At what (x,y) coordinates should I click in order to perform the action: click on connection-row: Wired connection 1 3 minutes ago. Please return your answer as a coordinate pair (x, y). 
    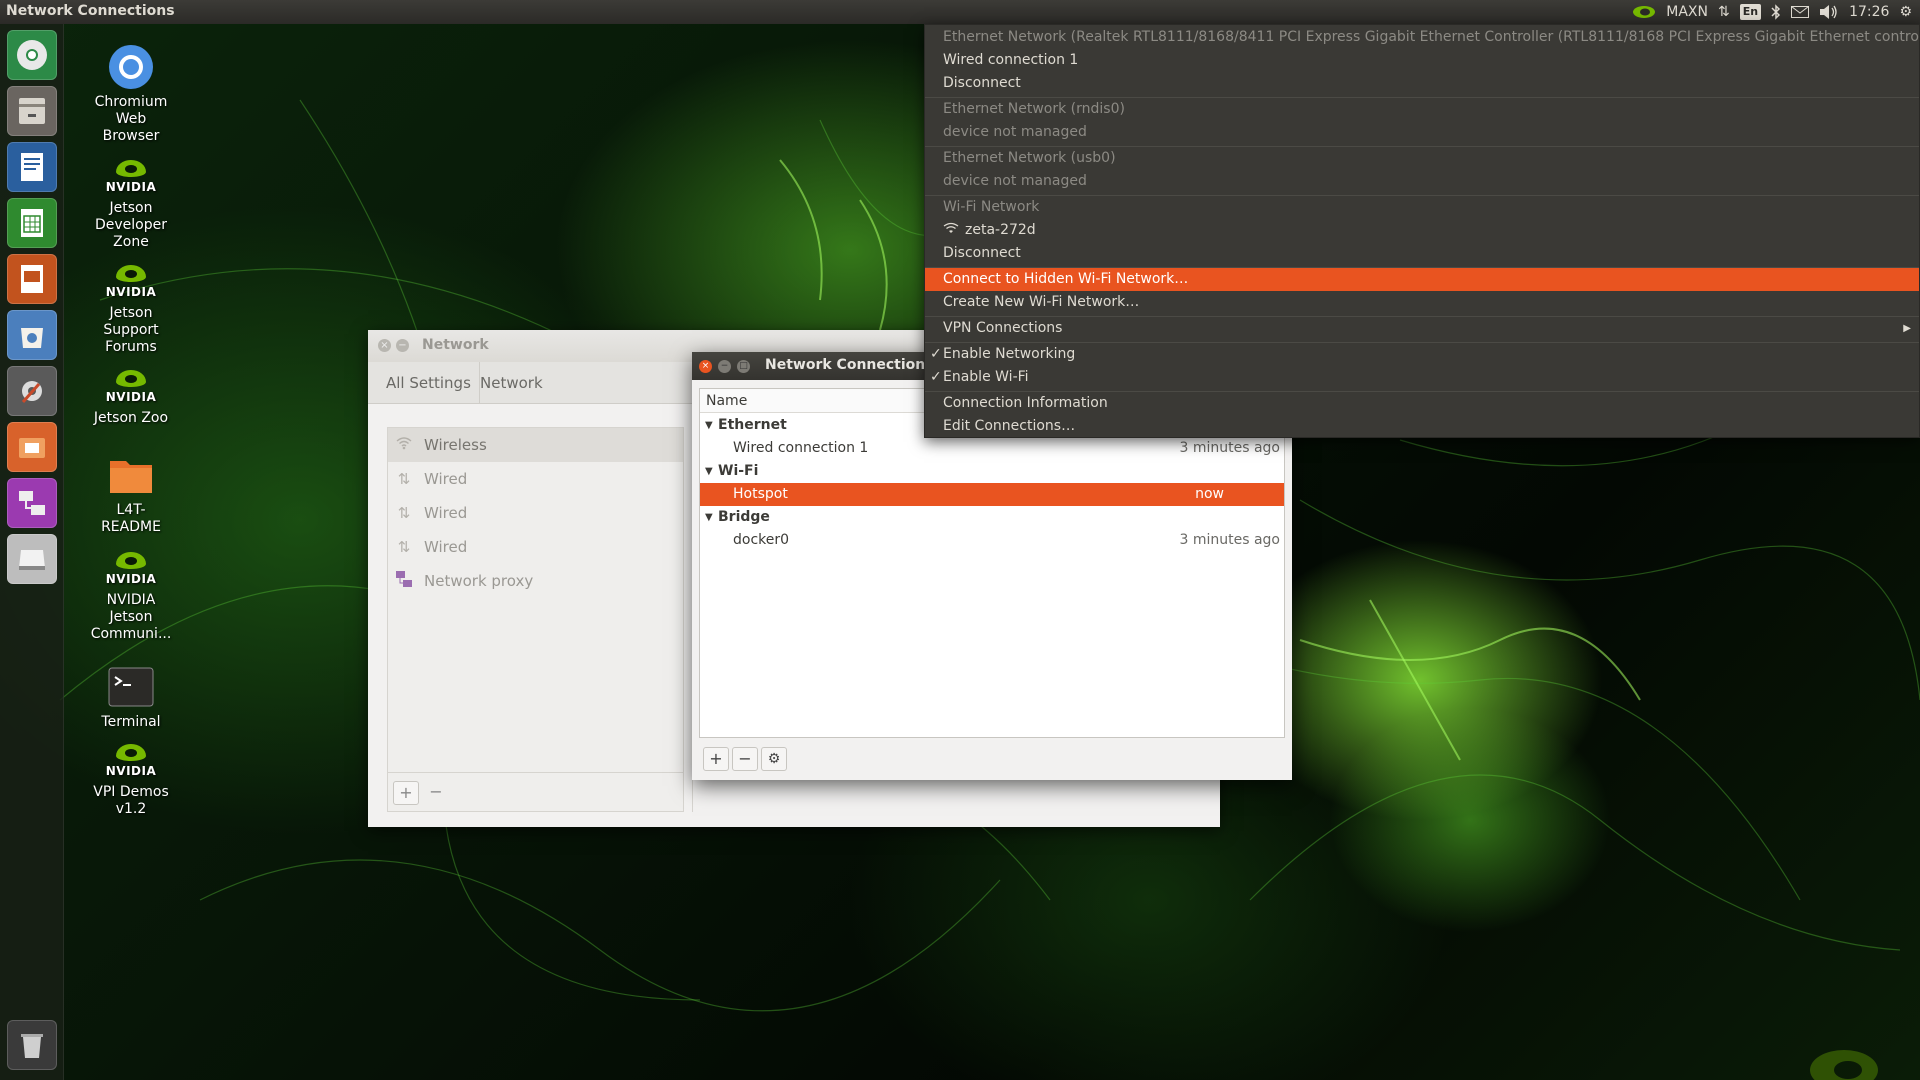
    Looking at the image, I should click on (992, 448).